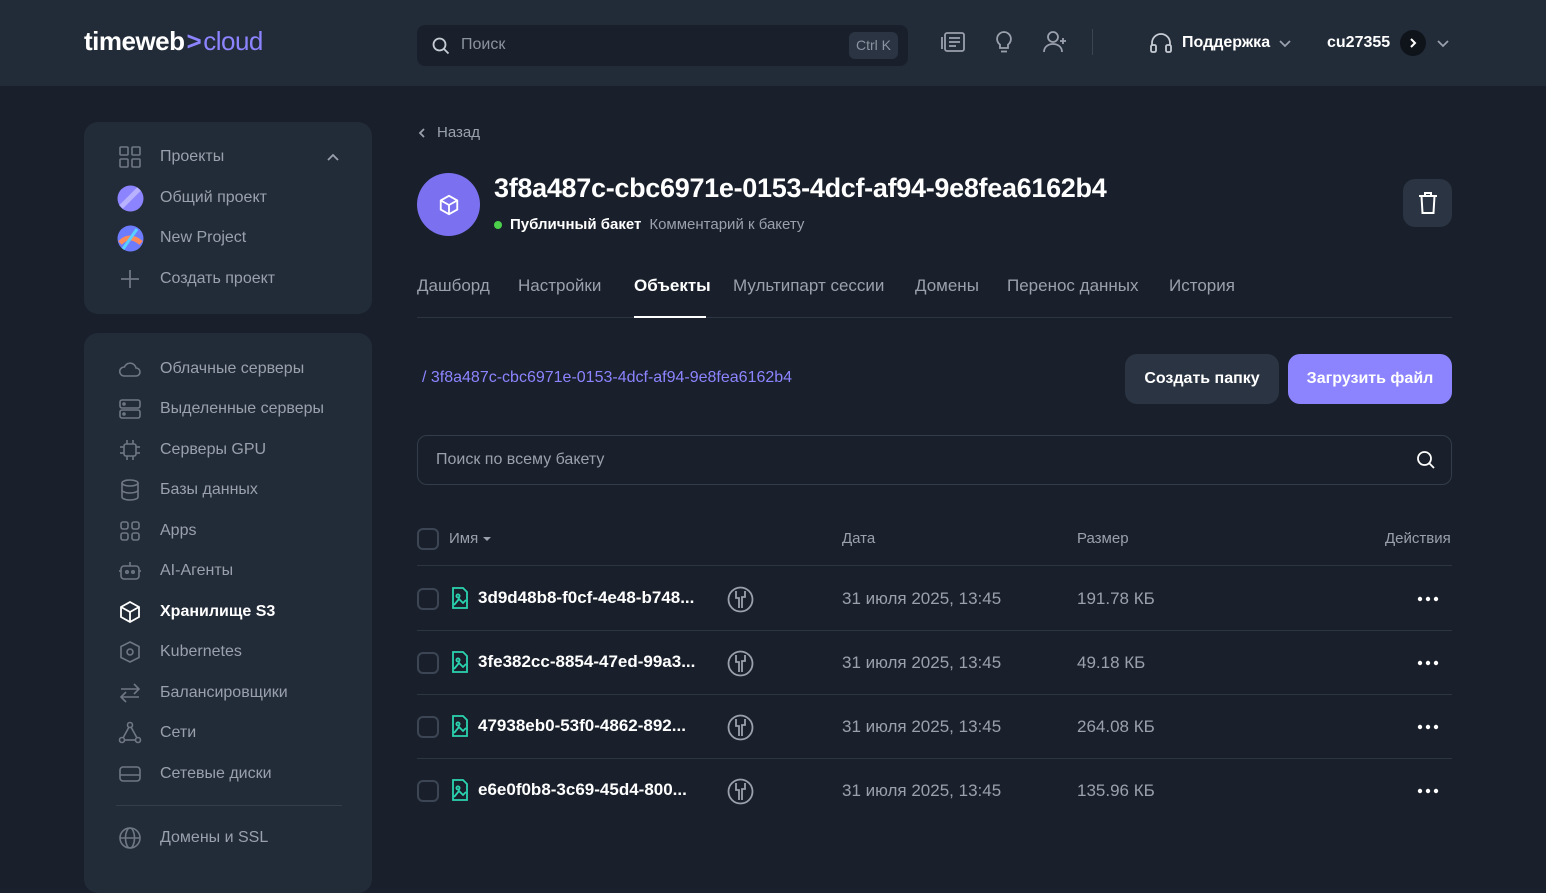  I want to click on nav-item-networks: Сети, so click(156, 733).